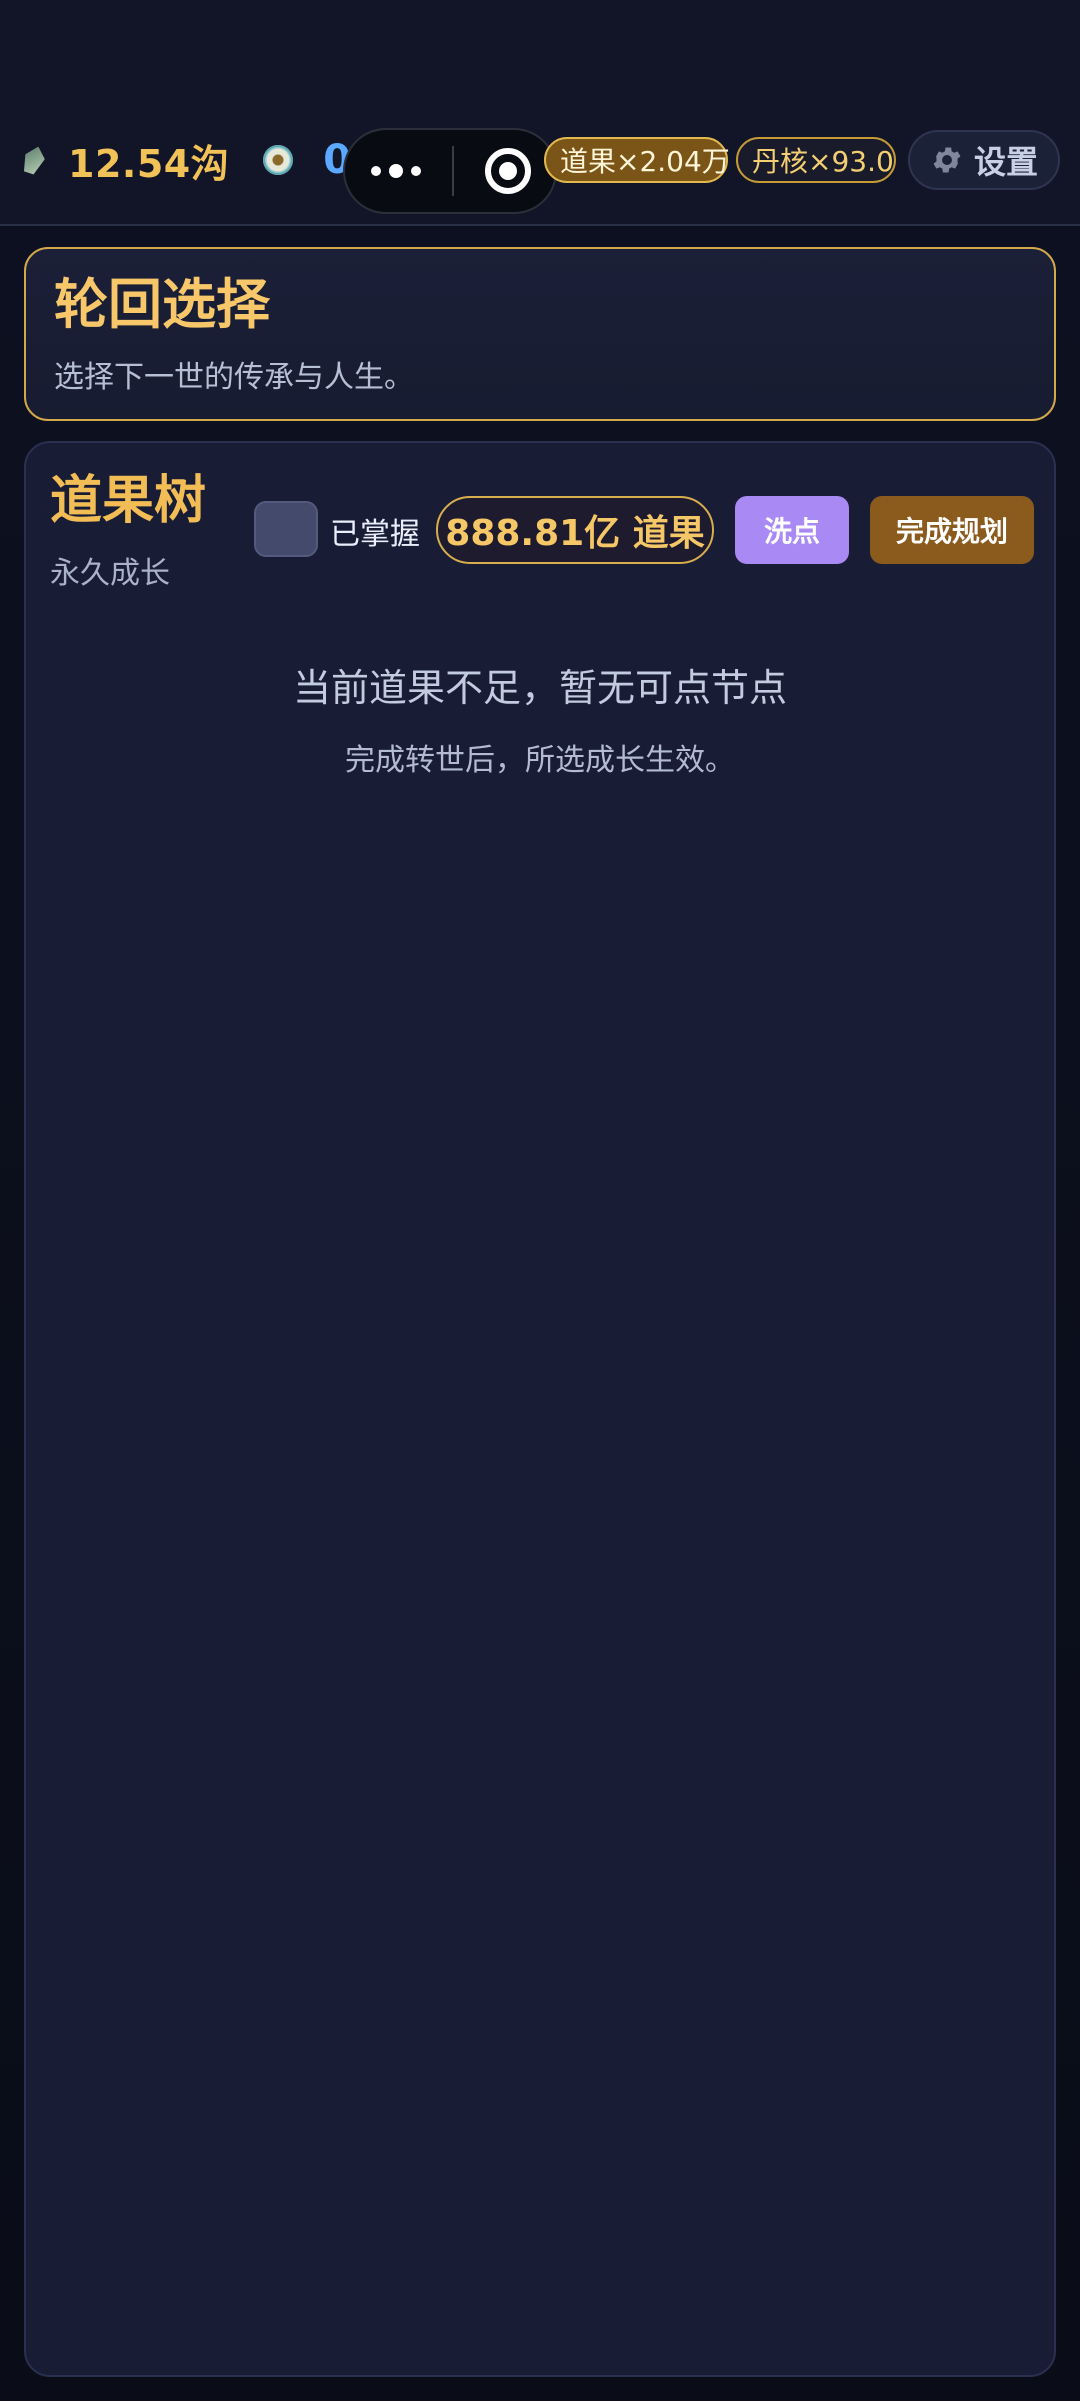 This screenshot has height=2401, width=1080. I want to click on empty-state-title: 当前道果不足，暂无可点节点, so click(539, 688).